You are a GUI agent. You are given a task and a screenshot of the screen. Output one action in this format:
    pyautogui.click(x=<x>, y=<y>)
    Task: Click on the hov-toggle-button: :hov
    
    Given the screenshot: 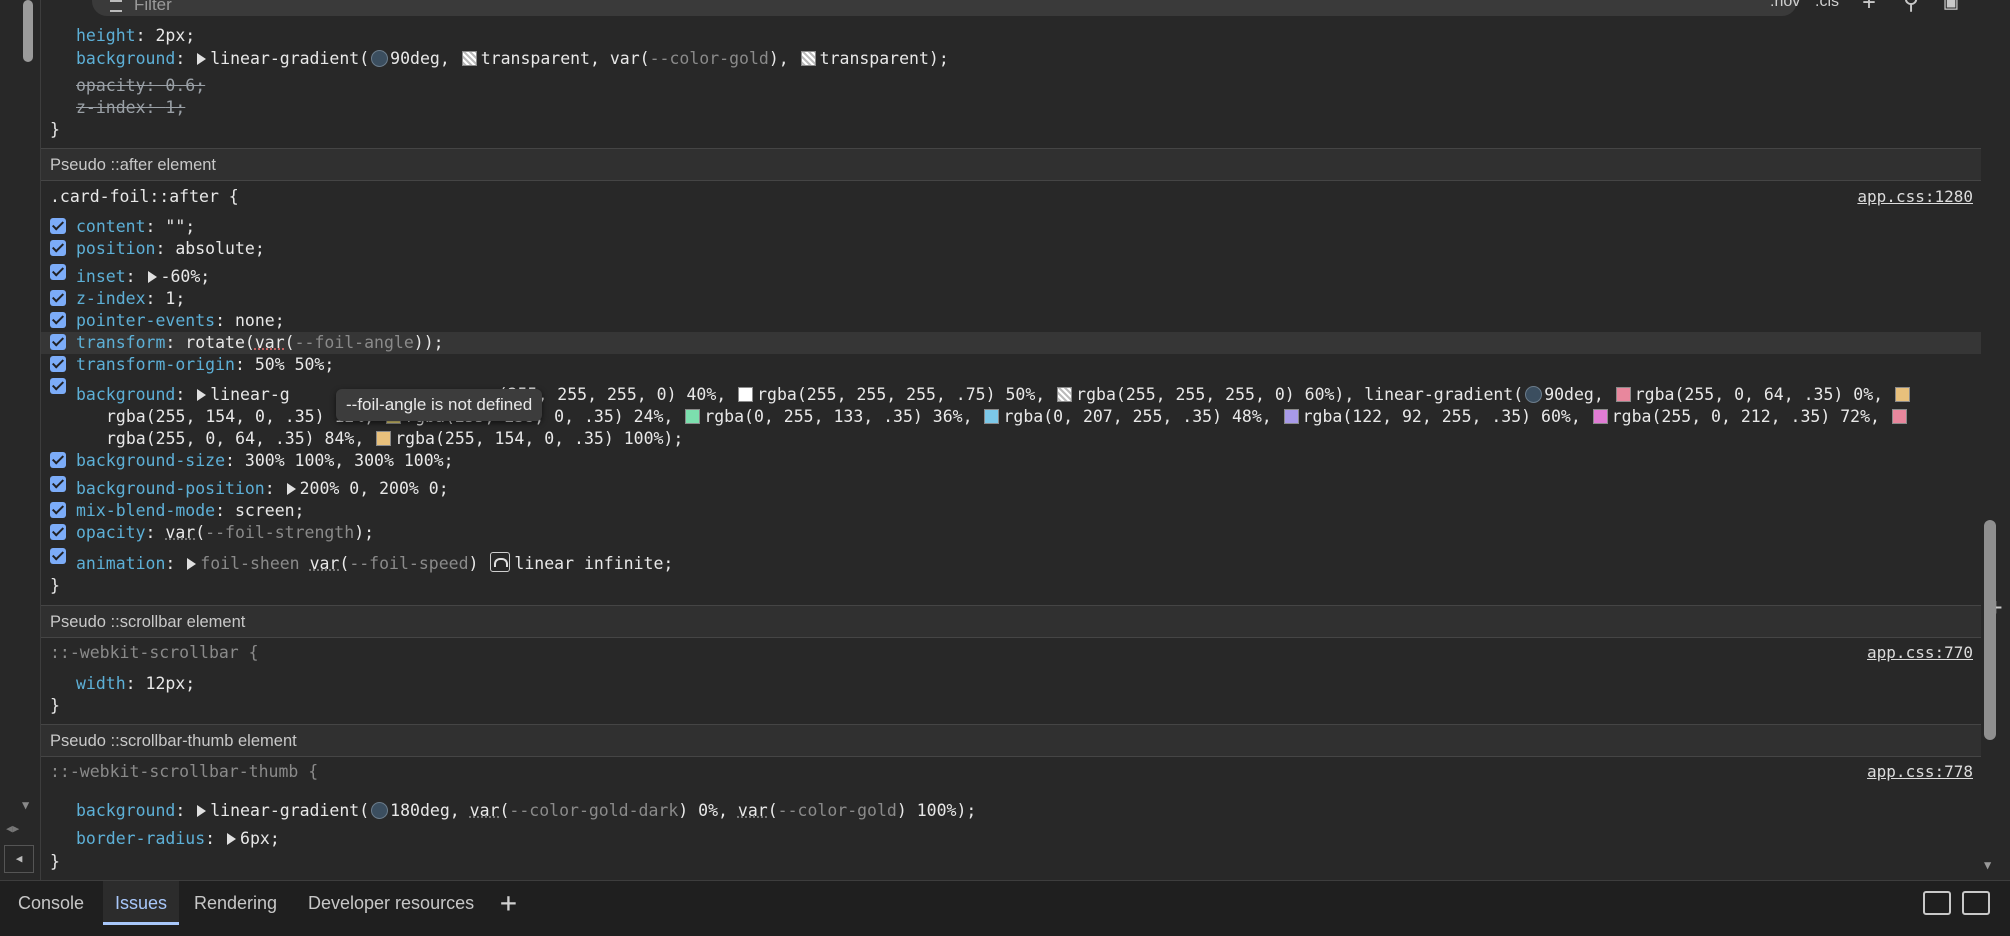 What is the action you would take?
    pyautogui.click(x=1785, y=5)
    